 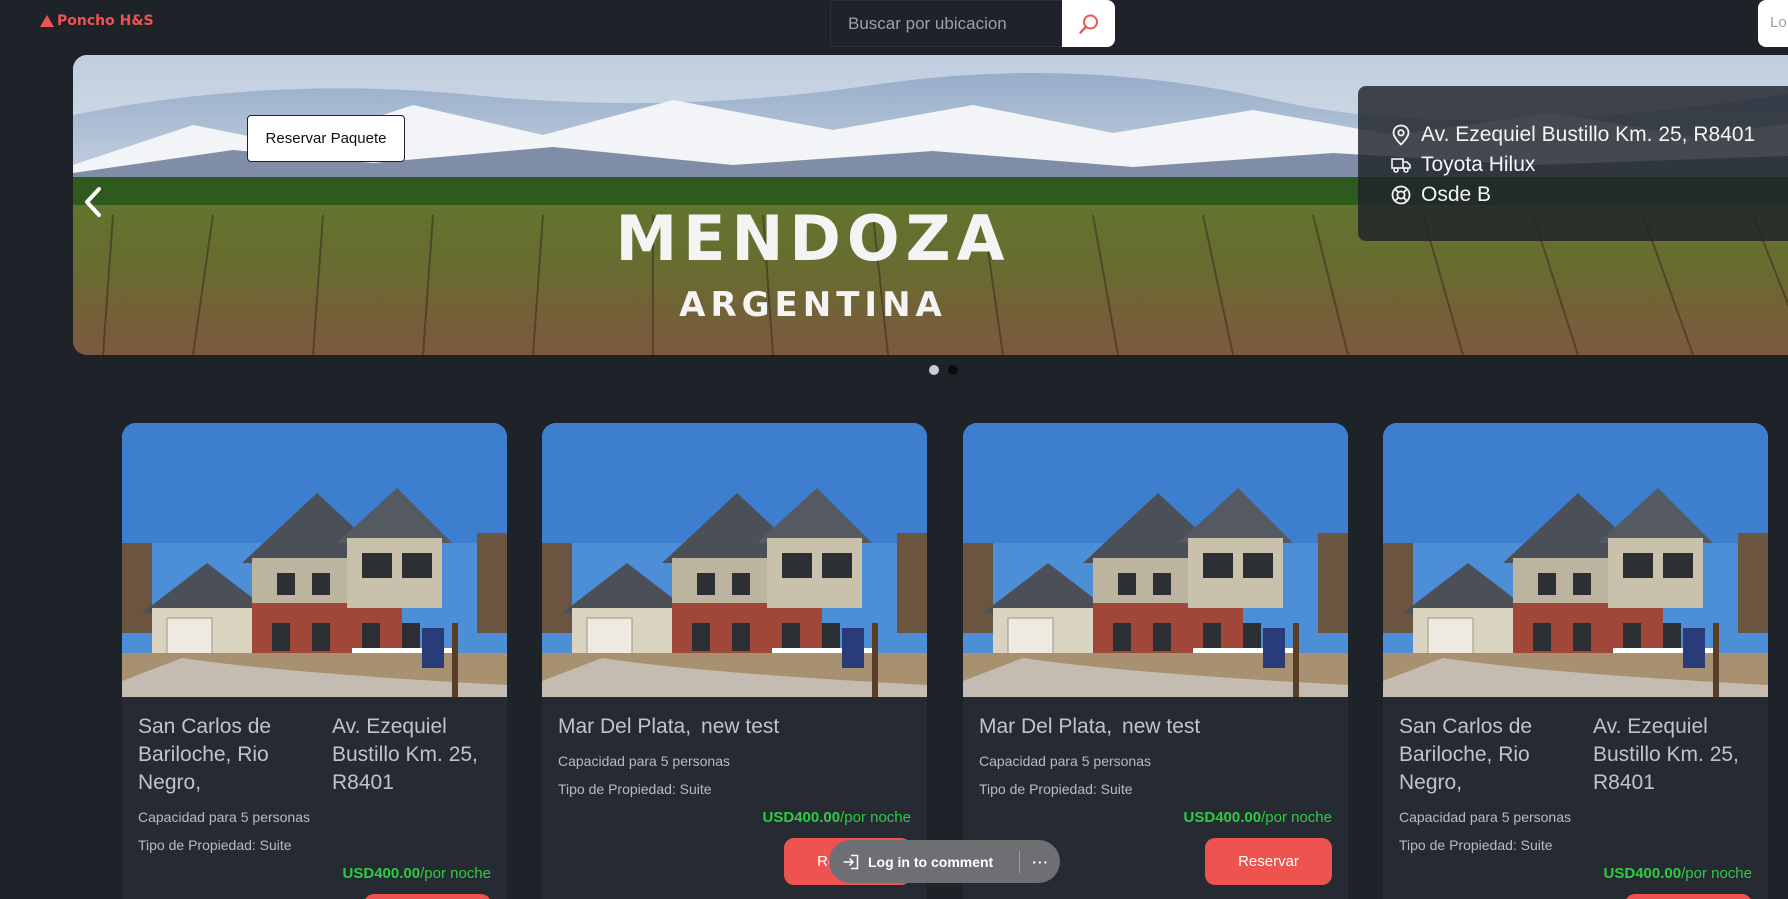 I want to click on search-button, so click(x=1088, y=23).